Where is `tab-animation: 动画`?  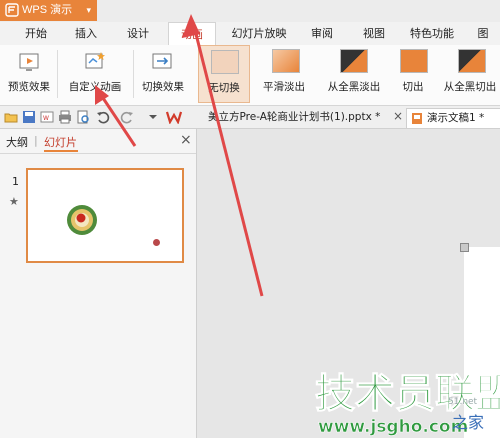
tab-animation: 动画 is located at coordinates (192, 34).